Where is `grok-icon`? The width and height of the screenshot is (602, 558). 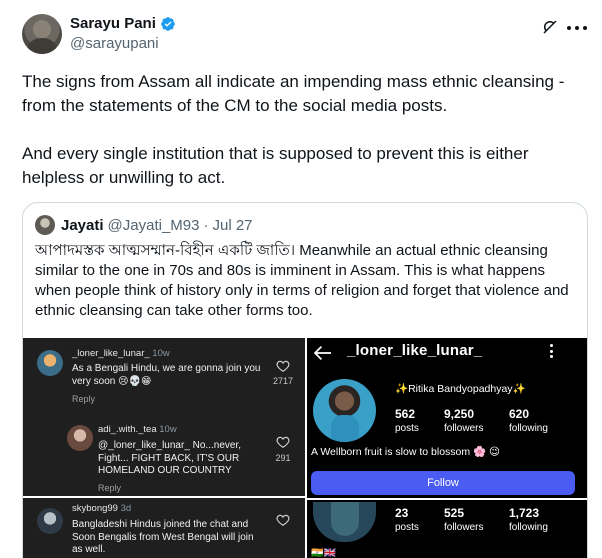 grok-icon is located at coordinates (550, 27).